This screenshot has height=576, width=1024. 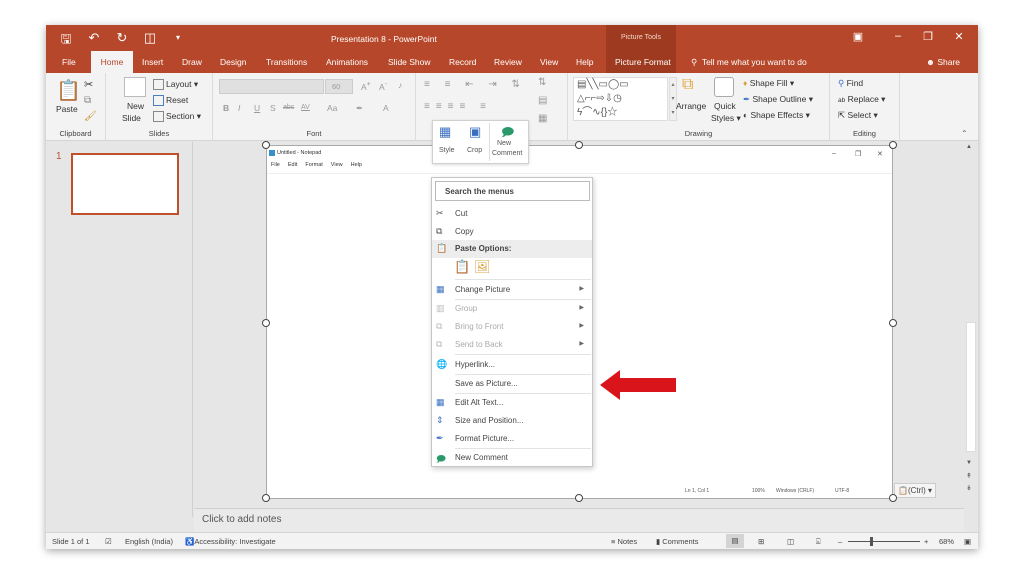 I want to click on slide-thumbnail, so click(x=125, y=184).